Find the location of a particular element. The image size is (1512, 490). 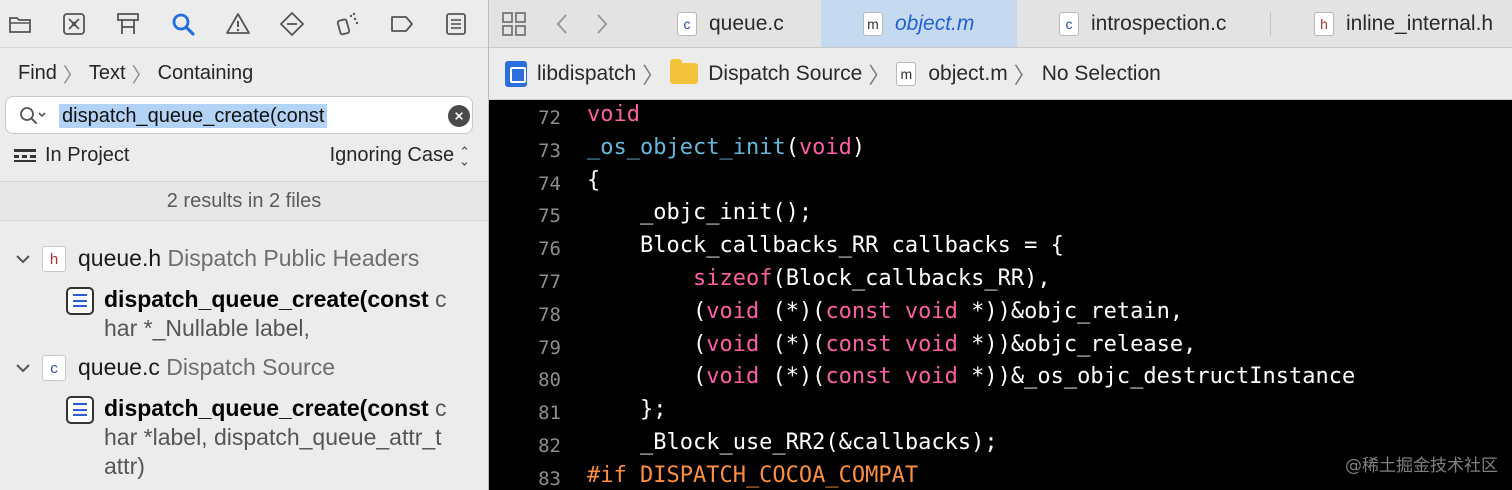

symbol-hierarchy-icon is located at coordinates (128, 24).